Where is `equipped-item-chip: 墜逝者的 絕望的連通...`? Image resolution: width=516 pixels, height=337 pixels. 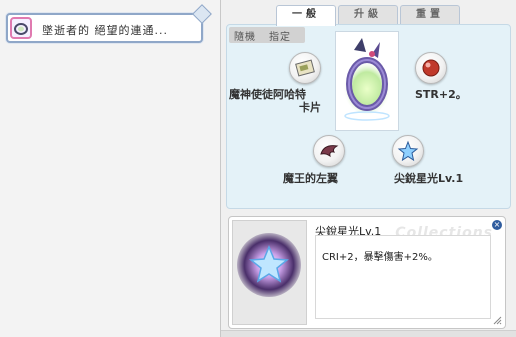
equipped-item-chip: 墜逝者的 絕望的連通... is located at coordinates (109, 23).